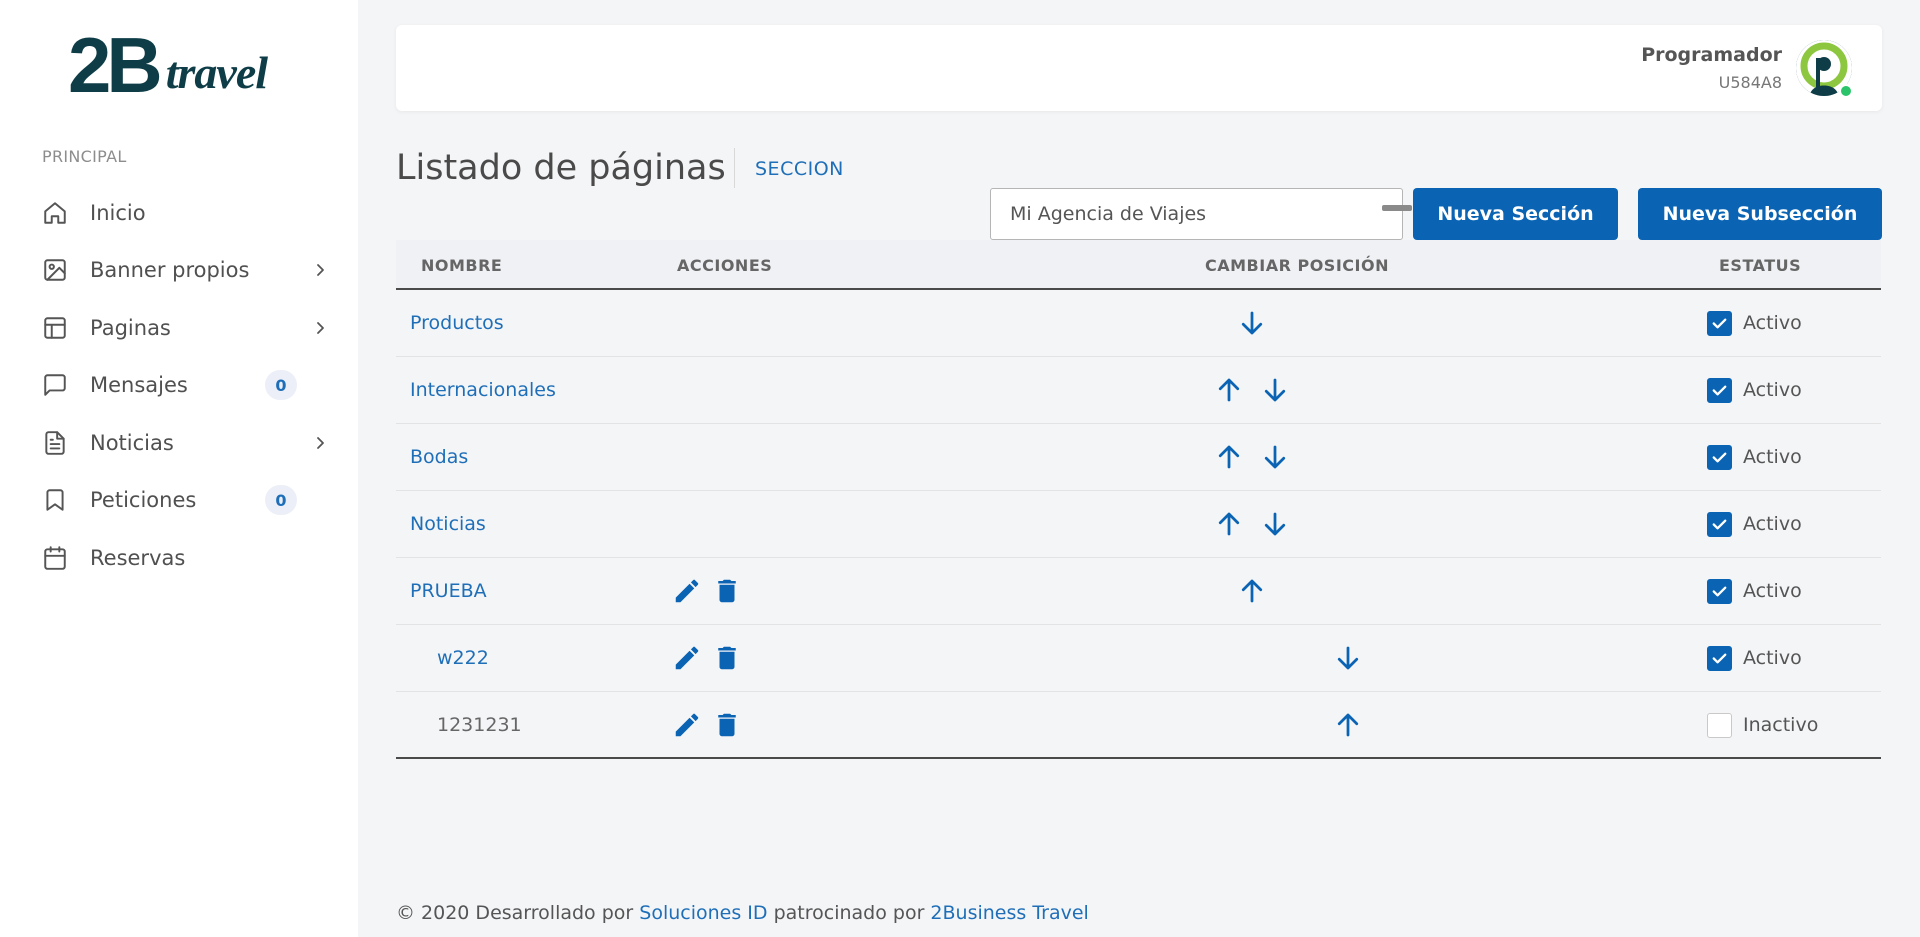 The height and width of the screenshot is (937, 1920). Describe the element at coordinates (1138, 265) in the screenshot. I see `table-header: NOMBRE ACCIONES CAMBIAR POSICIÓN ESTATUS` at that location.